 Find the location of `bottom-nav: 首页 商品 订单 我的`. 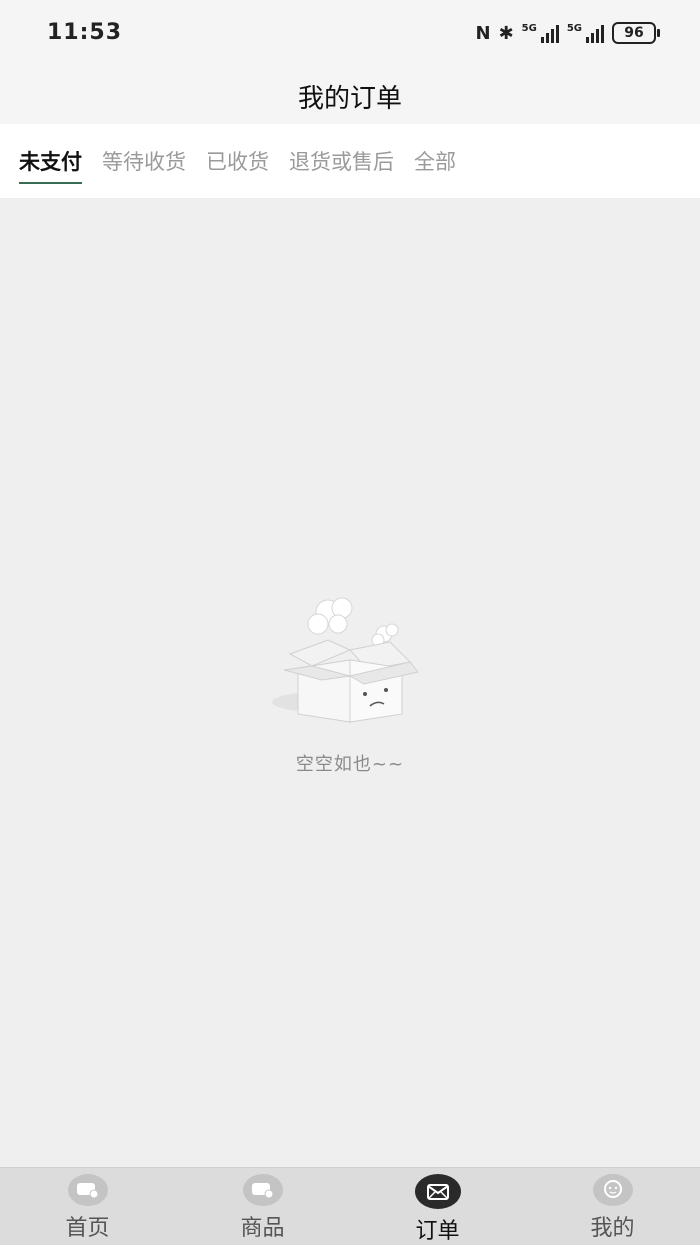

bottom-nav: 首页 商品 订单 我的 is located at coordinates (350, 1206).